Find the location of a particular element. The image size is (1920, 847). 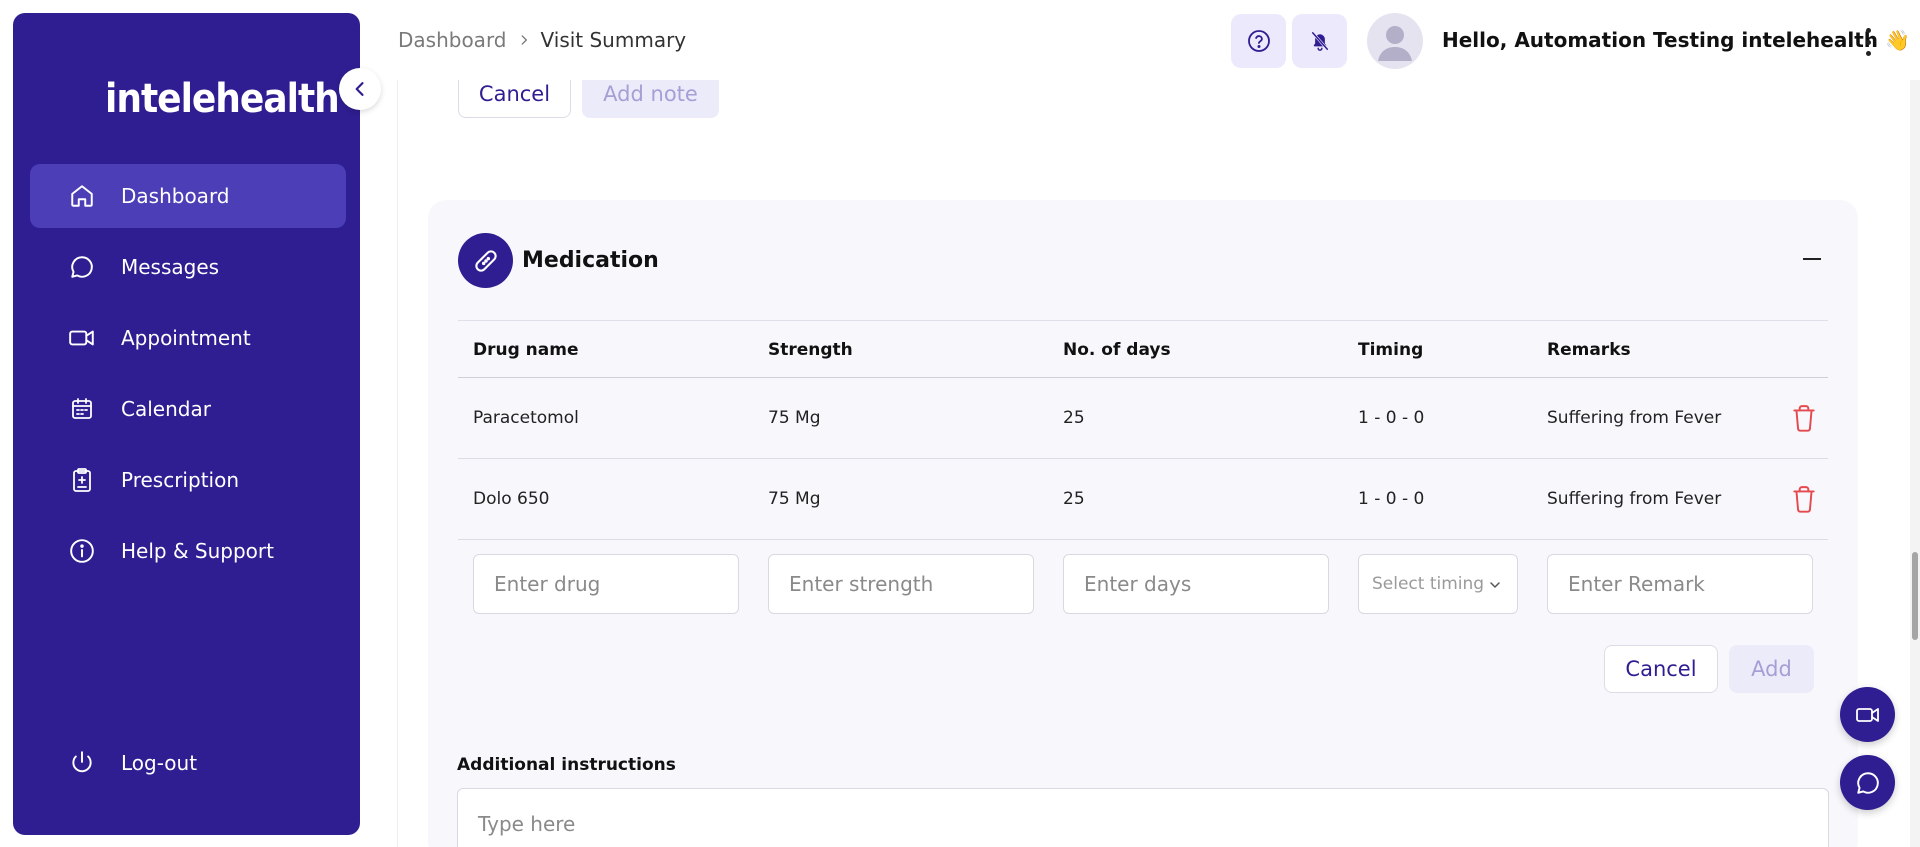

help-button is located at coordinates (1258, 41).